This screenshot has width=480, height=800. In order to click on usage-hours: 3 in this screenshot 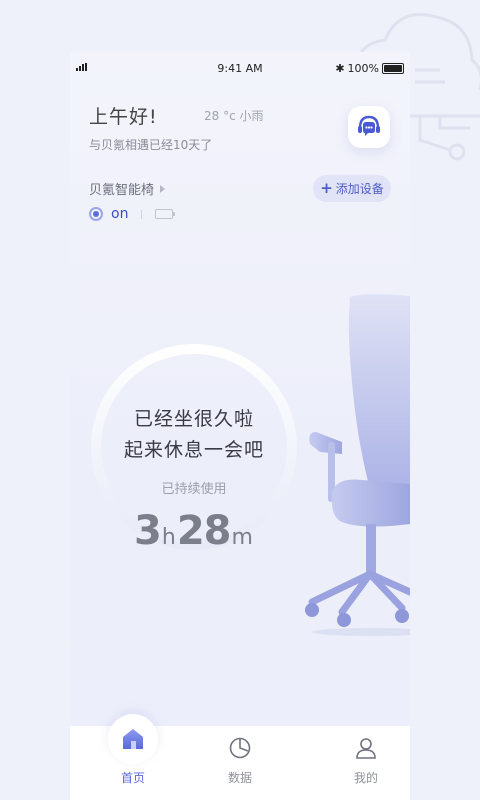, I will do `click(148, 531)`.